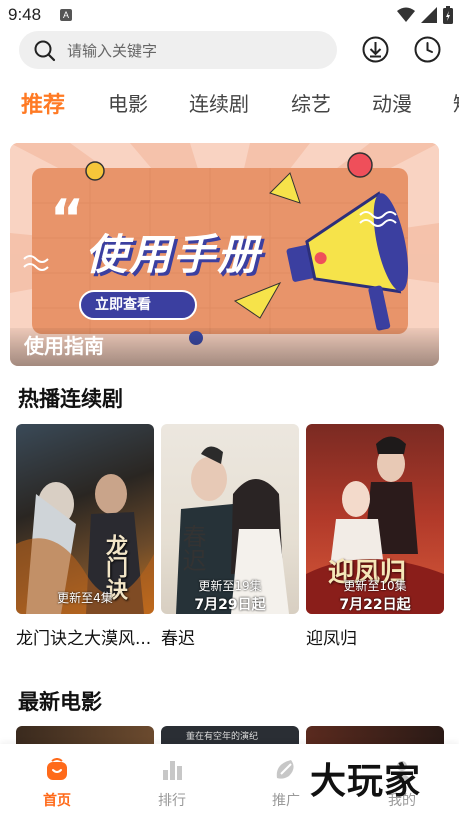 The image size is (459, 816). Describe the element at coordinates (456, 102) in the screenshot. I see `tab-short: 短` at that location.